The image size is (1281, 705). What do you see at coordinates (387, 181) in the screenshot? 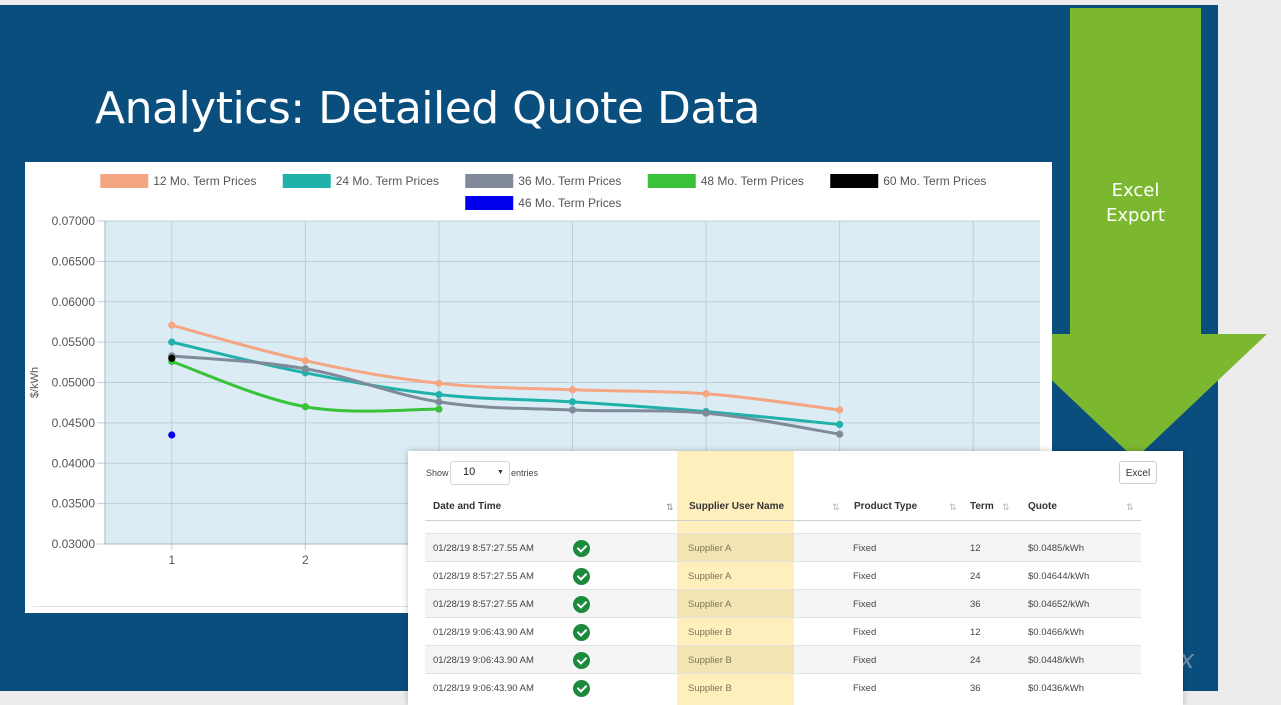
I see `legend-label: 24 Mo. Term Prices` at bounding box center [387, 181].